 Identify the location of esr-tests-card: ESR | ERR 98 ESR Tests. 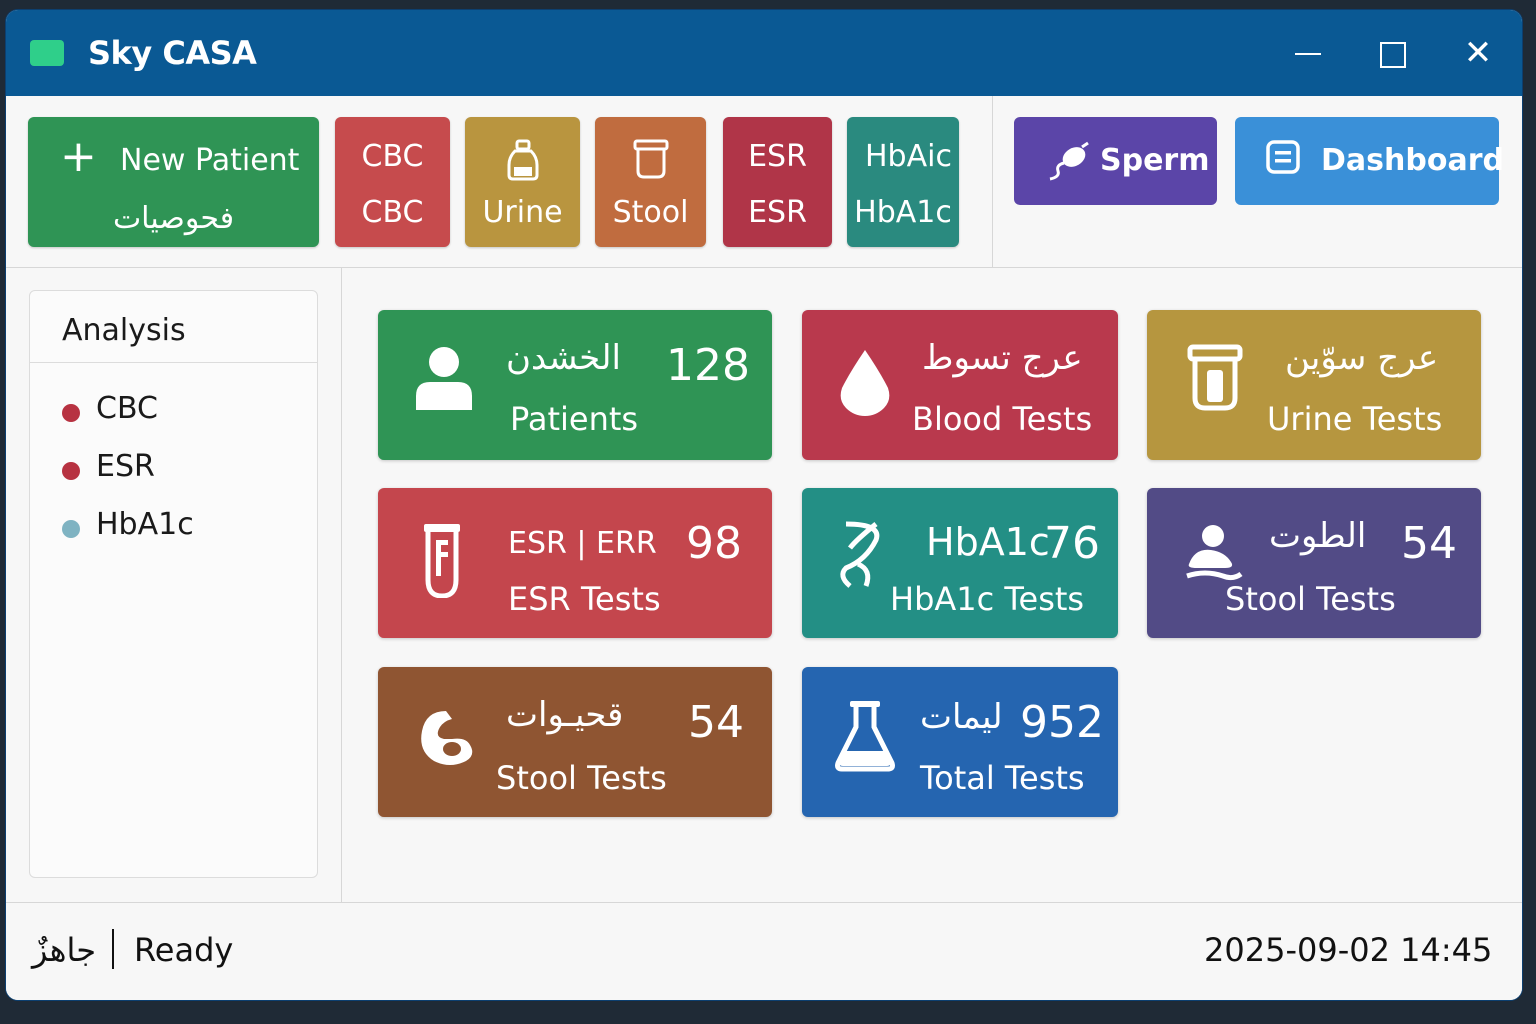
(575, 563).